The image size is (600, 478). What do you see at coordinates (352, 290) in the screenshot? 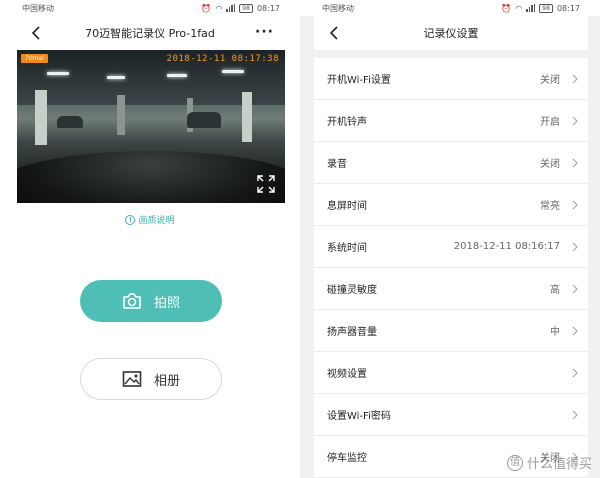
I see `settings-row-label: 碰撞灵敏度` at bounding box center [352, 290].